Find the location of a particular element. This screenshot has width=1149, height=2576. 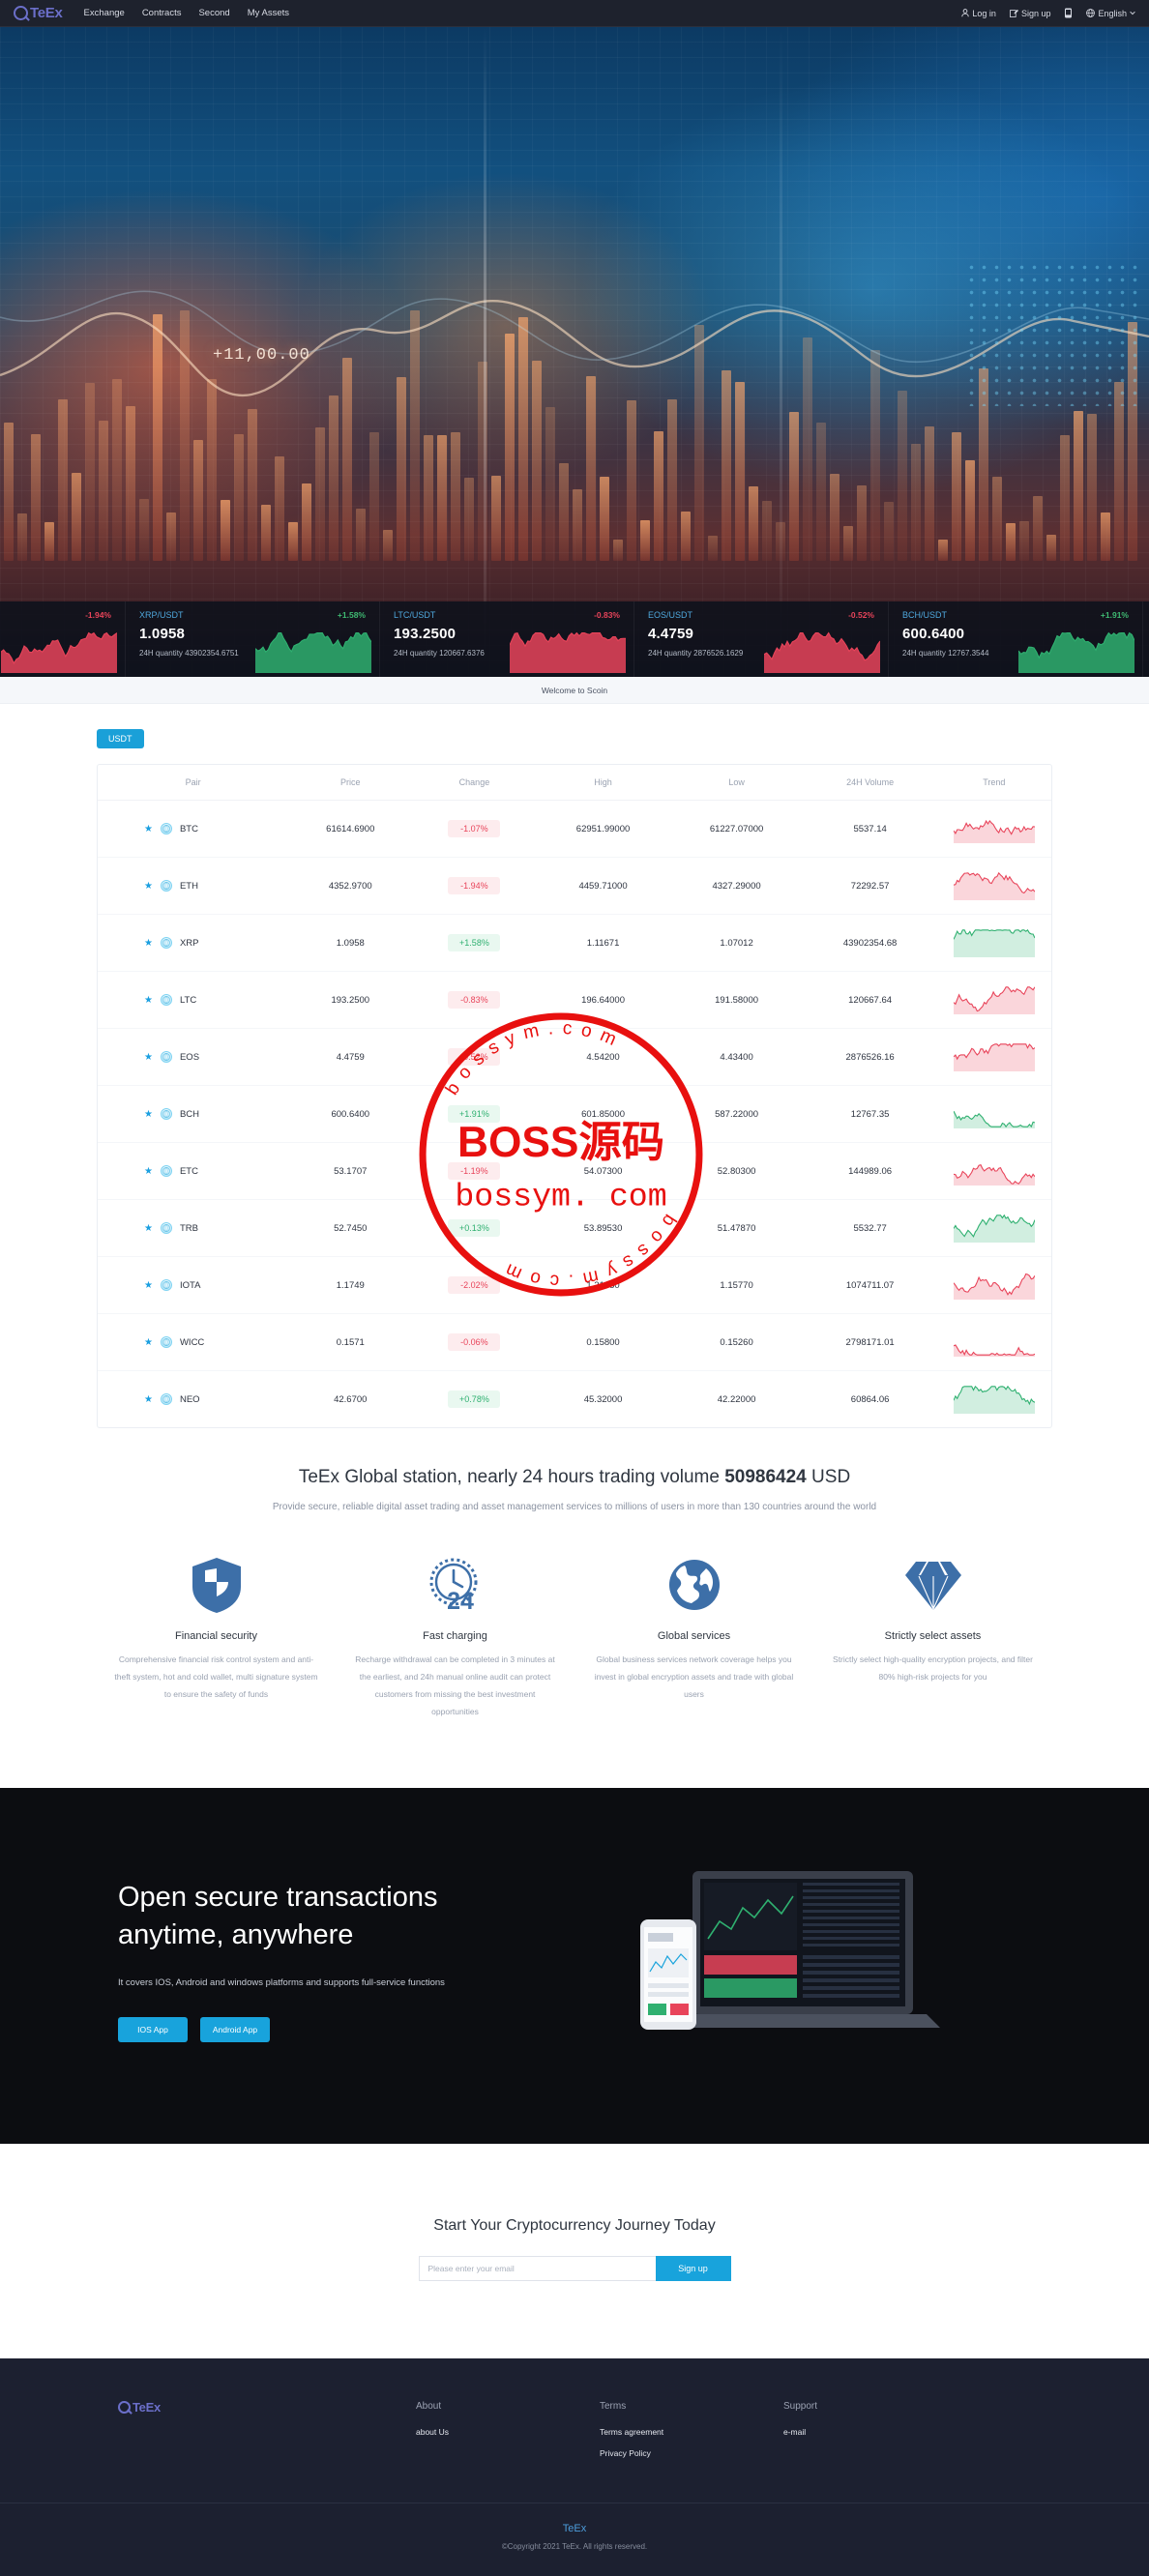

nav-item-exchange: Exchange is located at coordinates (104, 13).